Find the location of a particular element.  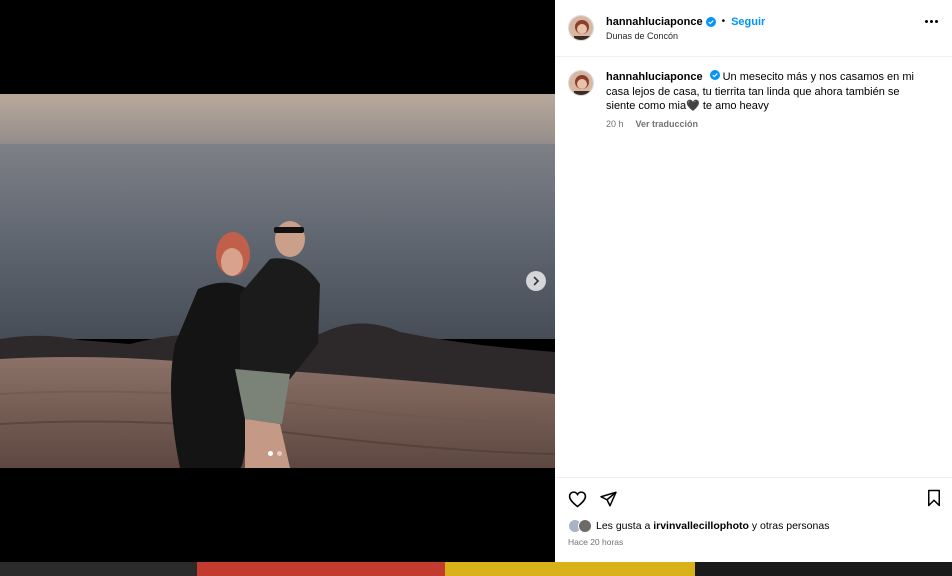

bookmark-icon is located at coordinates (934, 498).